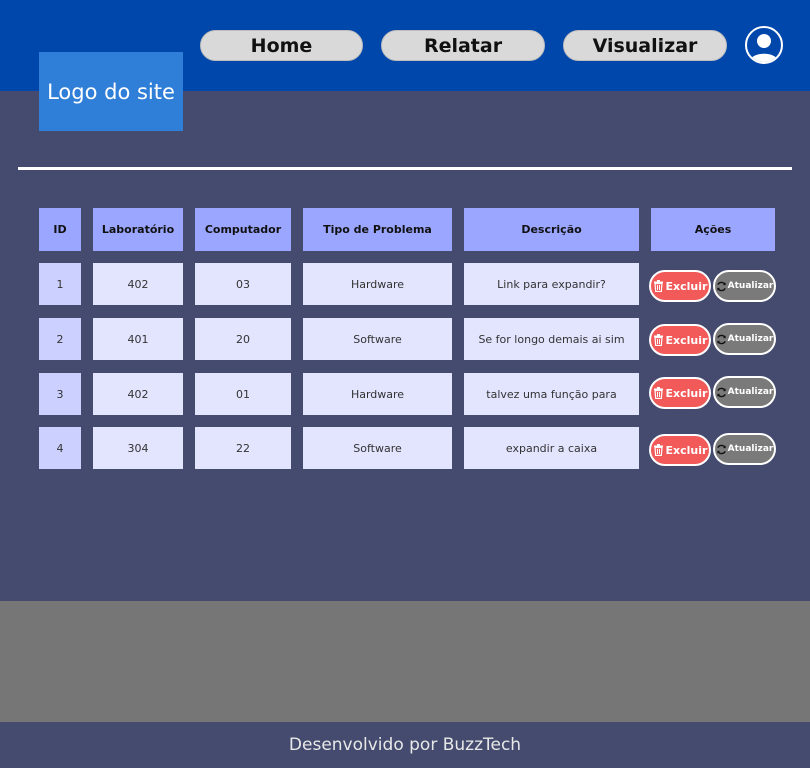 This screenshot has width=810, height=768. I want to click on column-header-acoes: Ações, so click(713, 229).